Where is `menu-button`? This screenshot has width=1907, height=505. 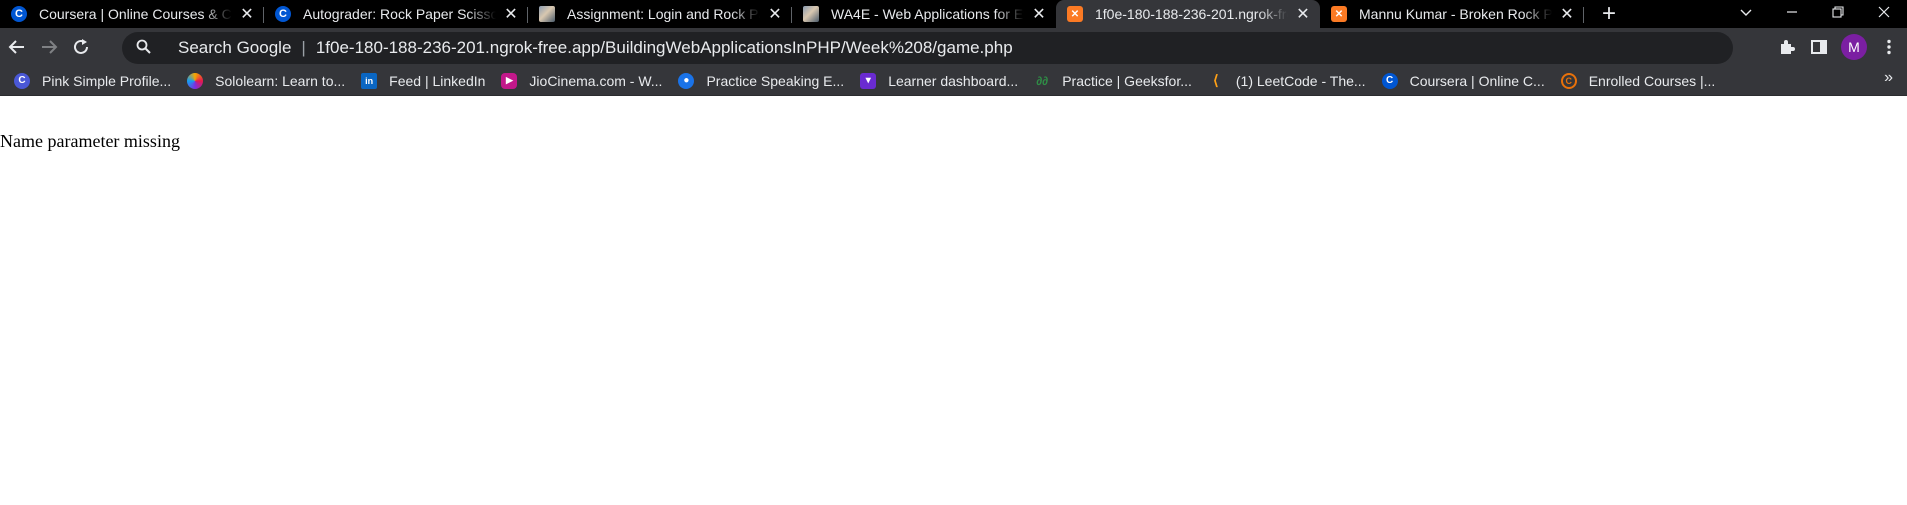 menu-button is located at coordinates (1889, 47).